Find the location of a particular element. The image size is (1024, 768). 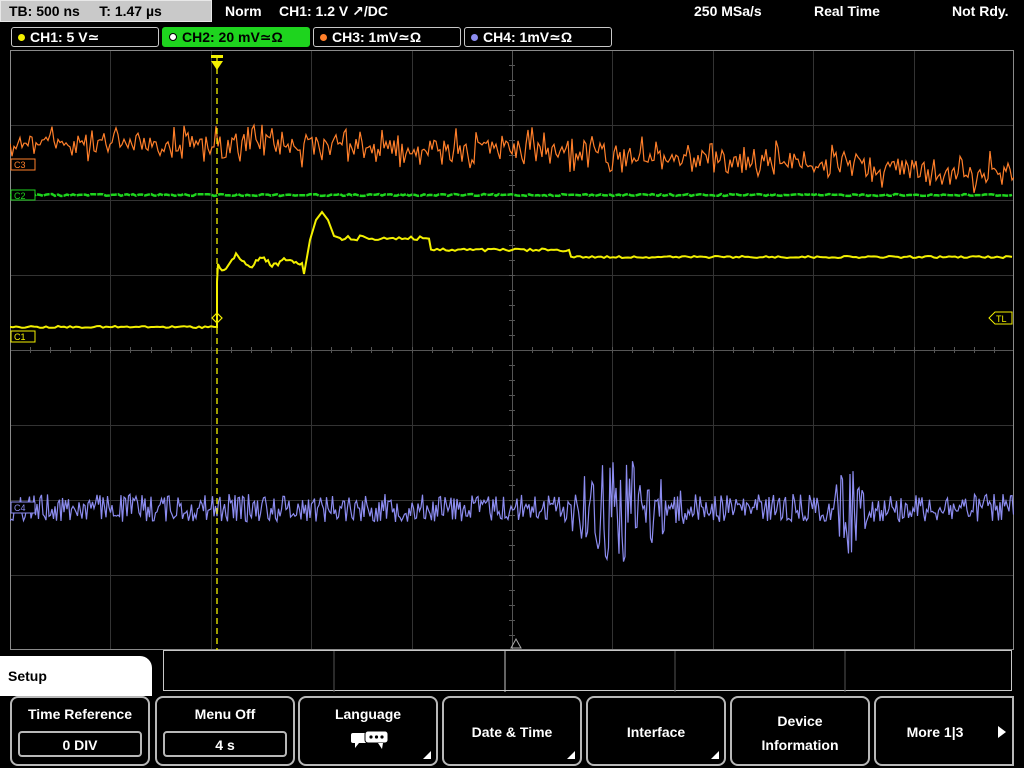

softkey-title: Interface is located at coordinates (656, 732).